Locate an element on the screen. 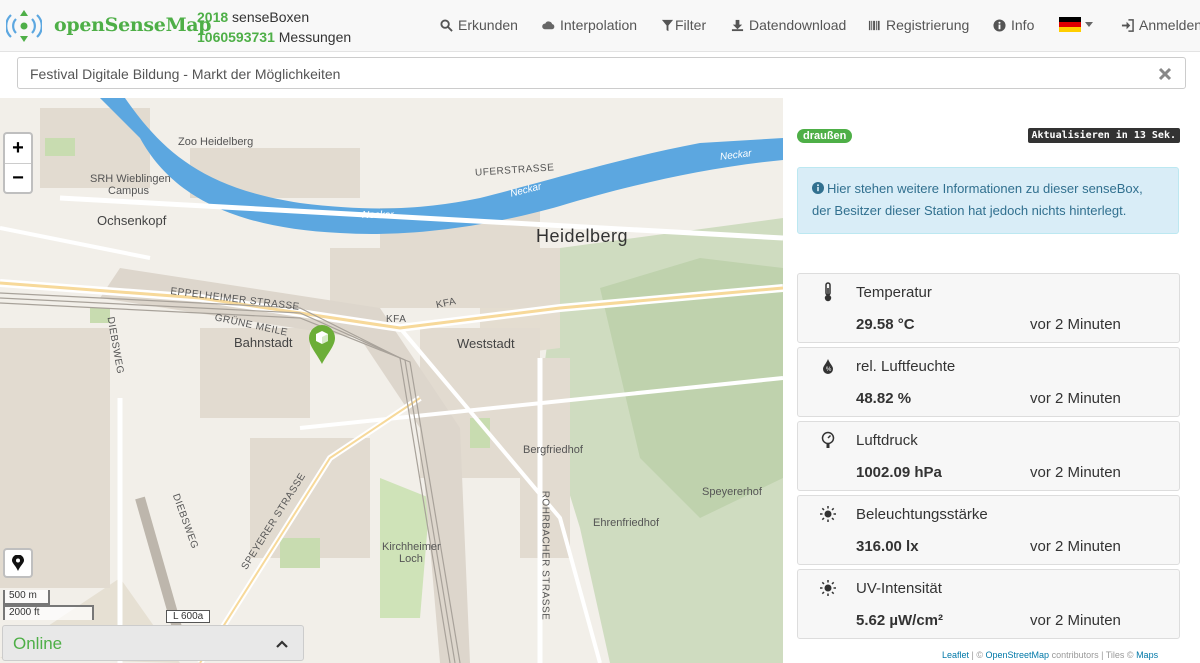  map-label-weststadt: Weststadt is located at coordinates (486, 343).